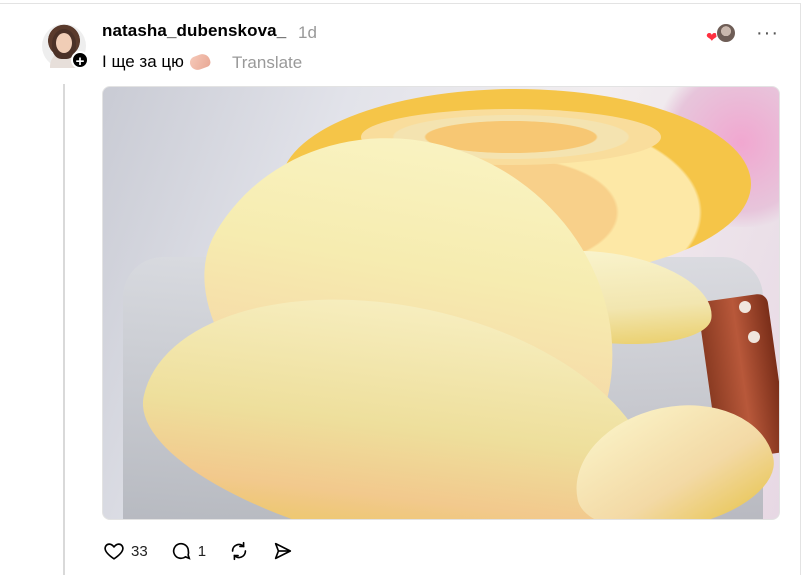 The image size is (801, 575). I want to click on liker-avatar, so click(726, 33).